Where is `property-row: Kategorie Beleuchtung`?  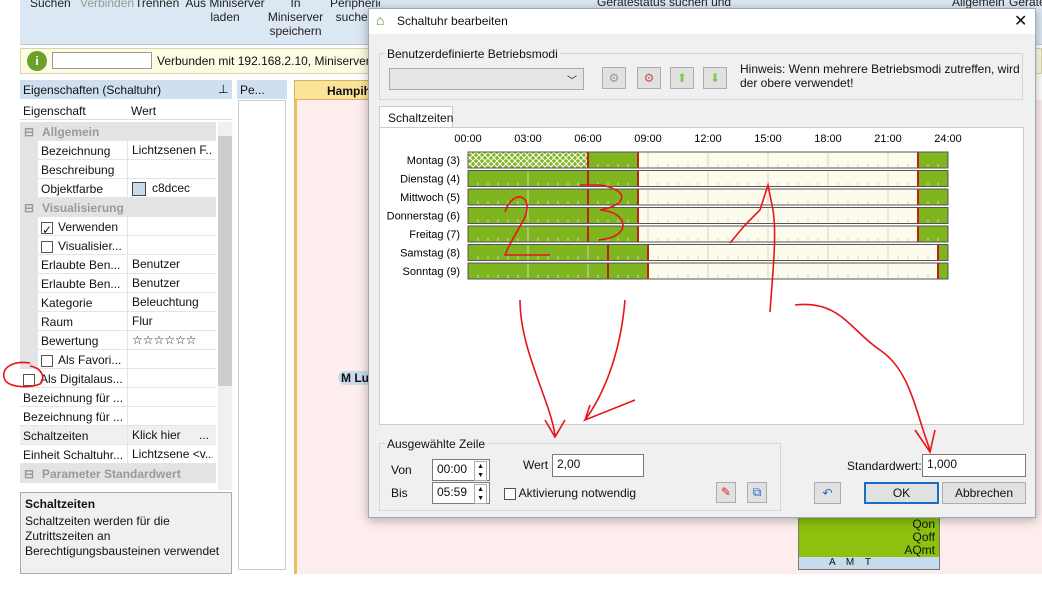 property-row: Kategorie Beleuchtung is located at coordinates (118, 302).